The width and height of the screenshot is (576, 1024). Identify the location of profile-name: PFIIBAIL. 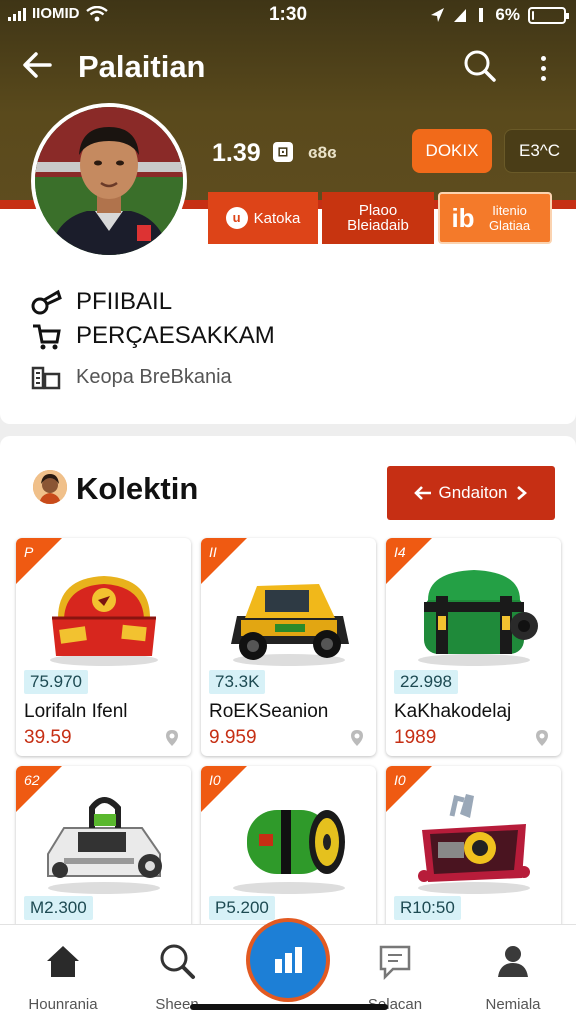
(124, 301).